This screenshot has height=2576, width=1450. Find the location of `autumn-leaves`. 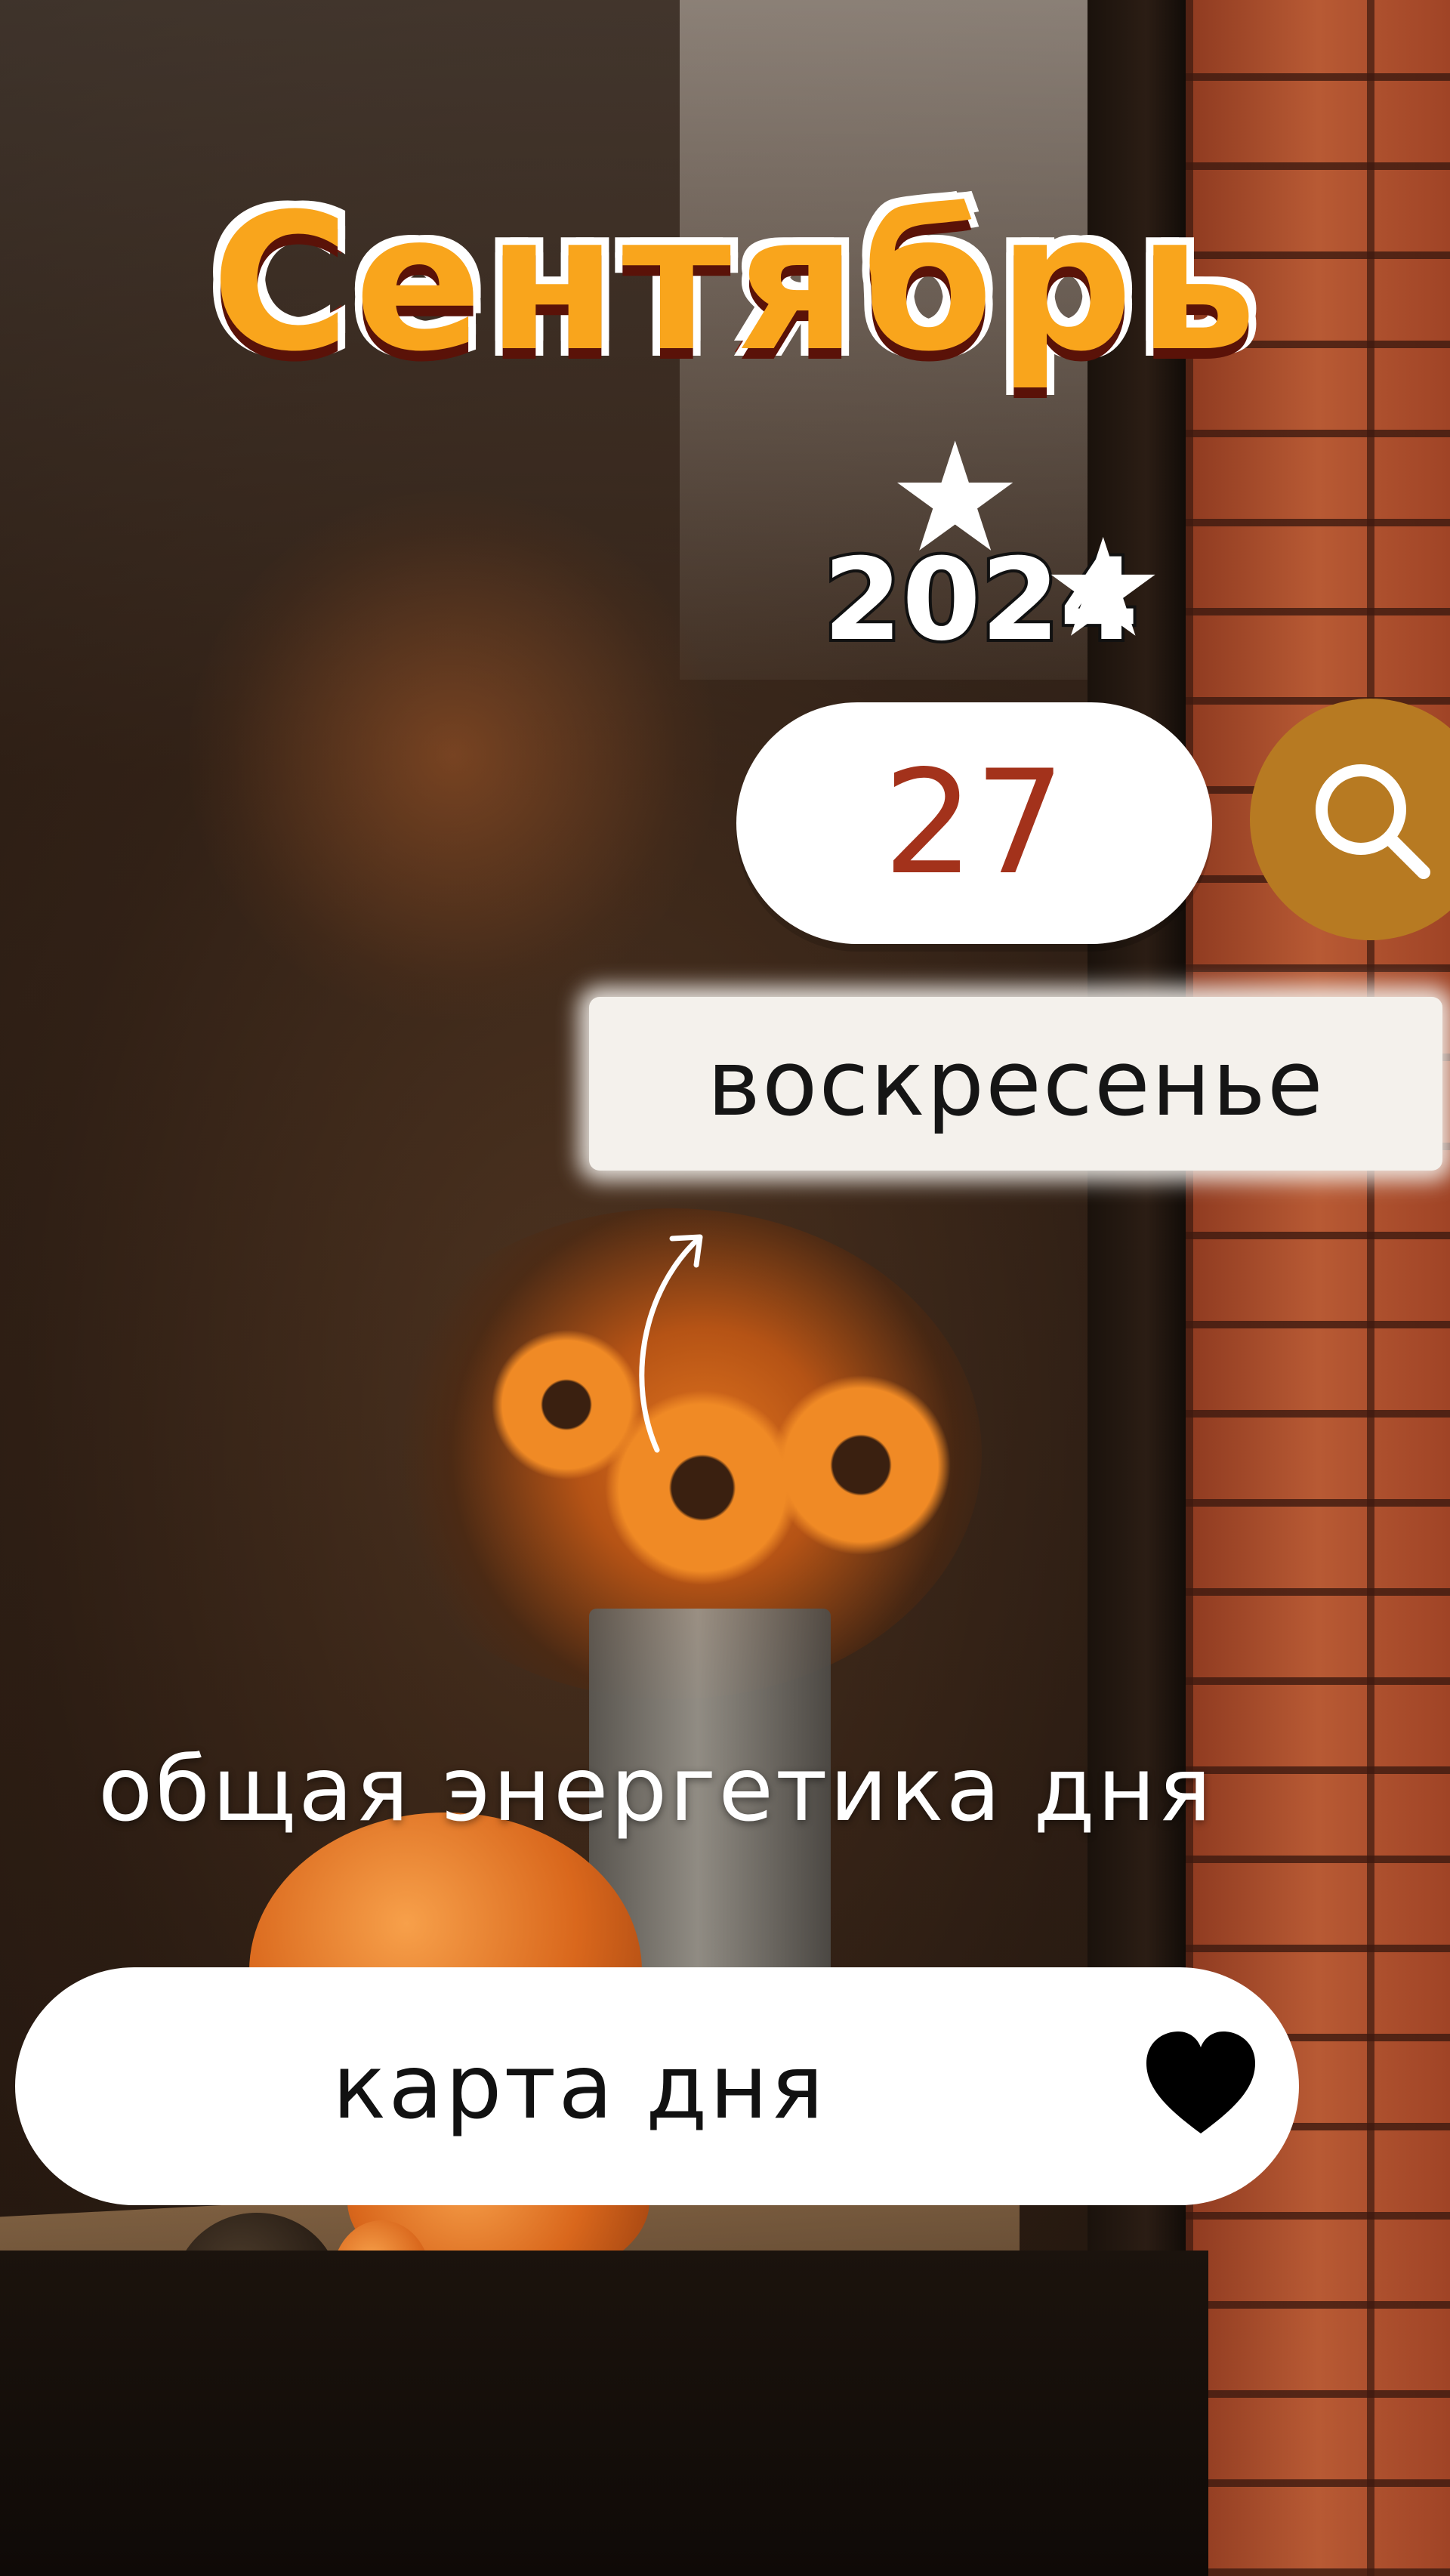

autumn-leaves is located at coordinates (453, 755).